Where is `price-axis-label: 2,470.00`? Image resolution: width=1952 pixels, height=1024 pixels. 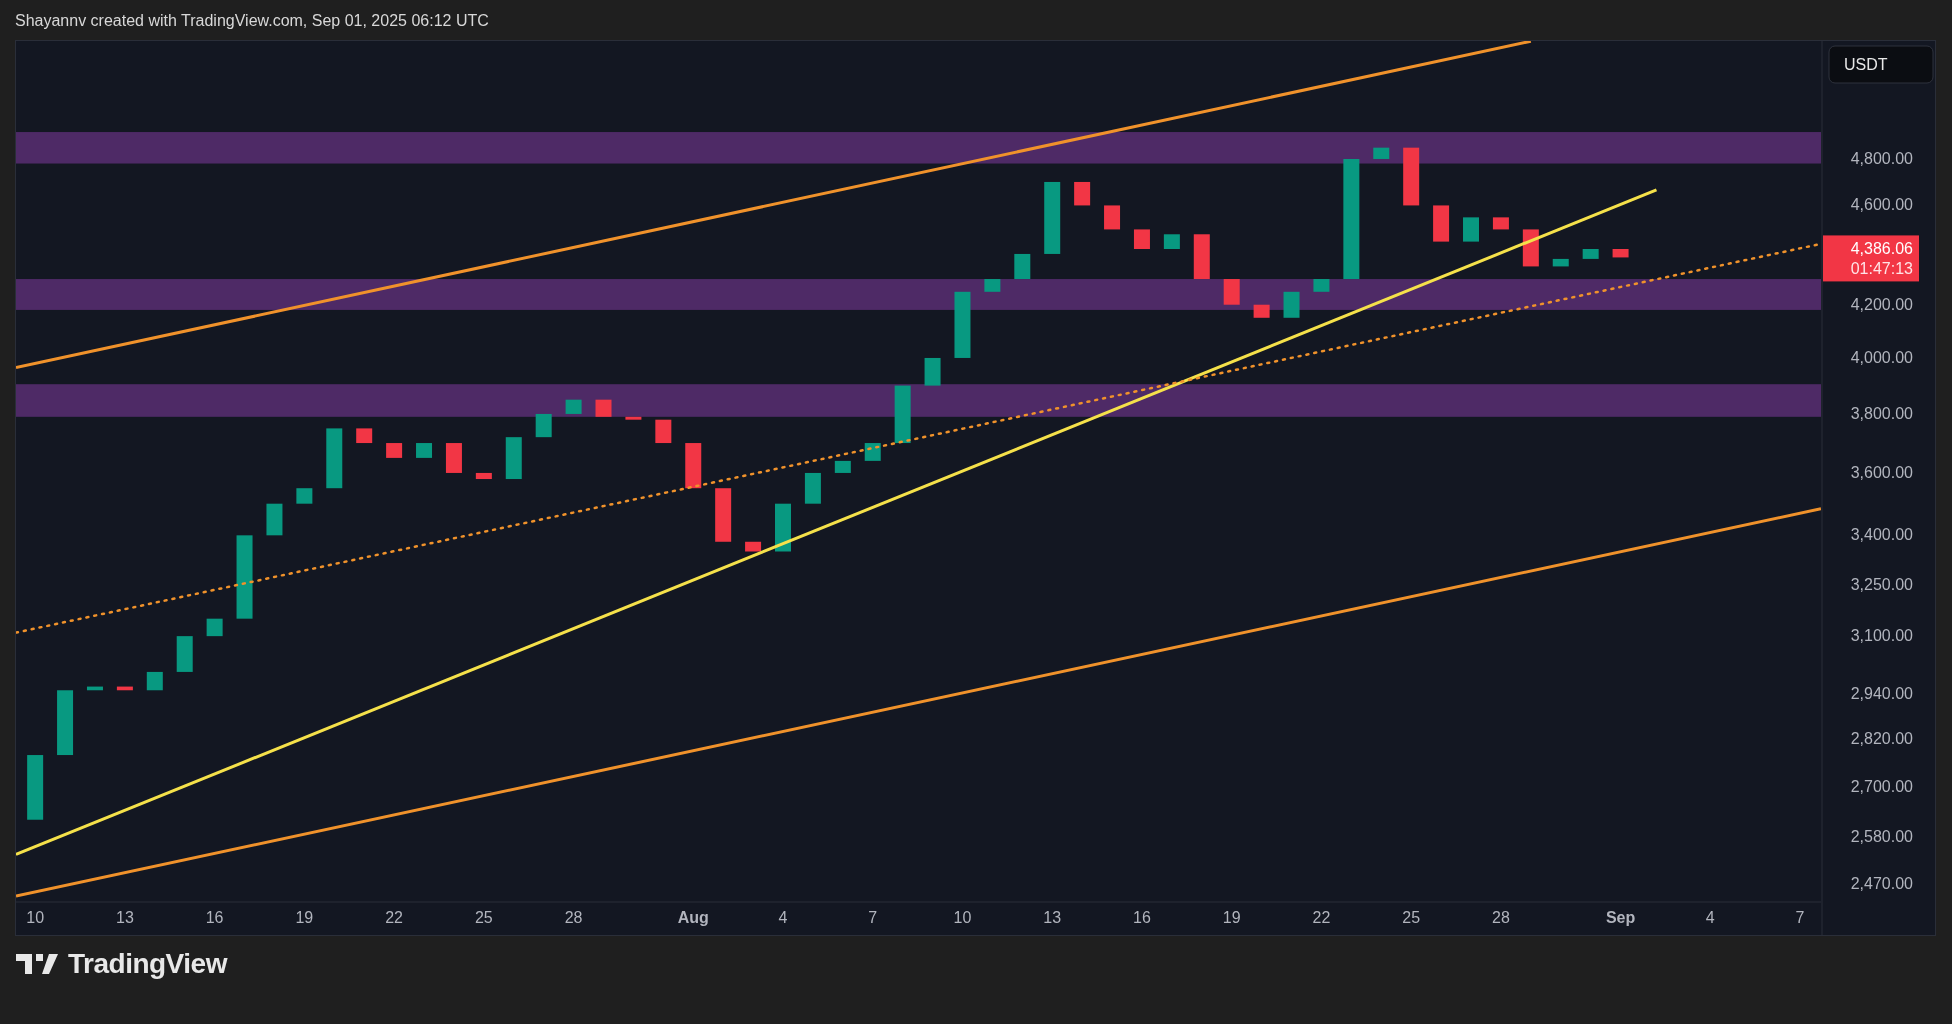 price-axis-label: 2,470.00 is located at coordinates (1881, 884).